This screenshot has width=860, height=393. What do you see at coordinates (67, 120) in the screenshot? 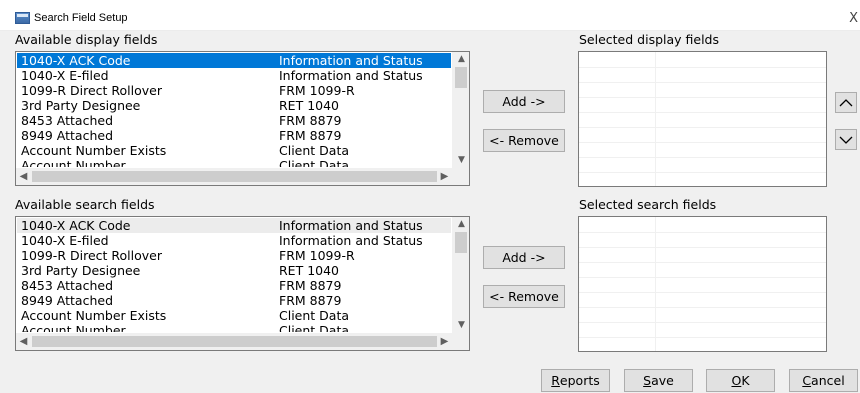
I see `field-name: 8453 Attached` at bounding box center [67, 120].